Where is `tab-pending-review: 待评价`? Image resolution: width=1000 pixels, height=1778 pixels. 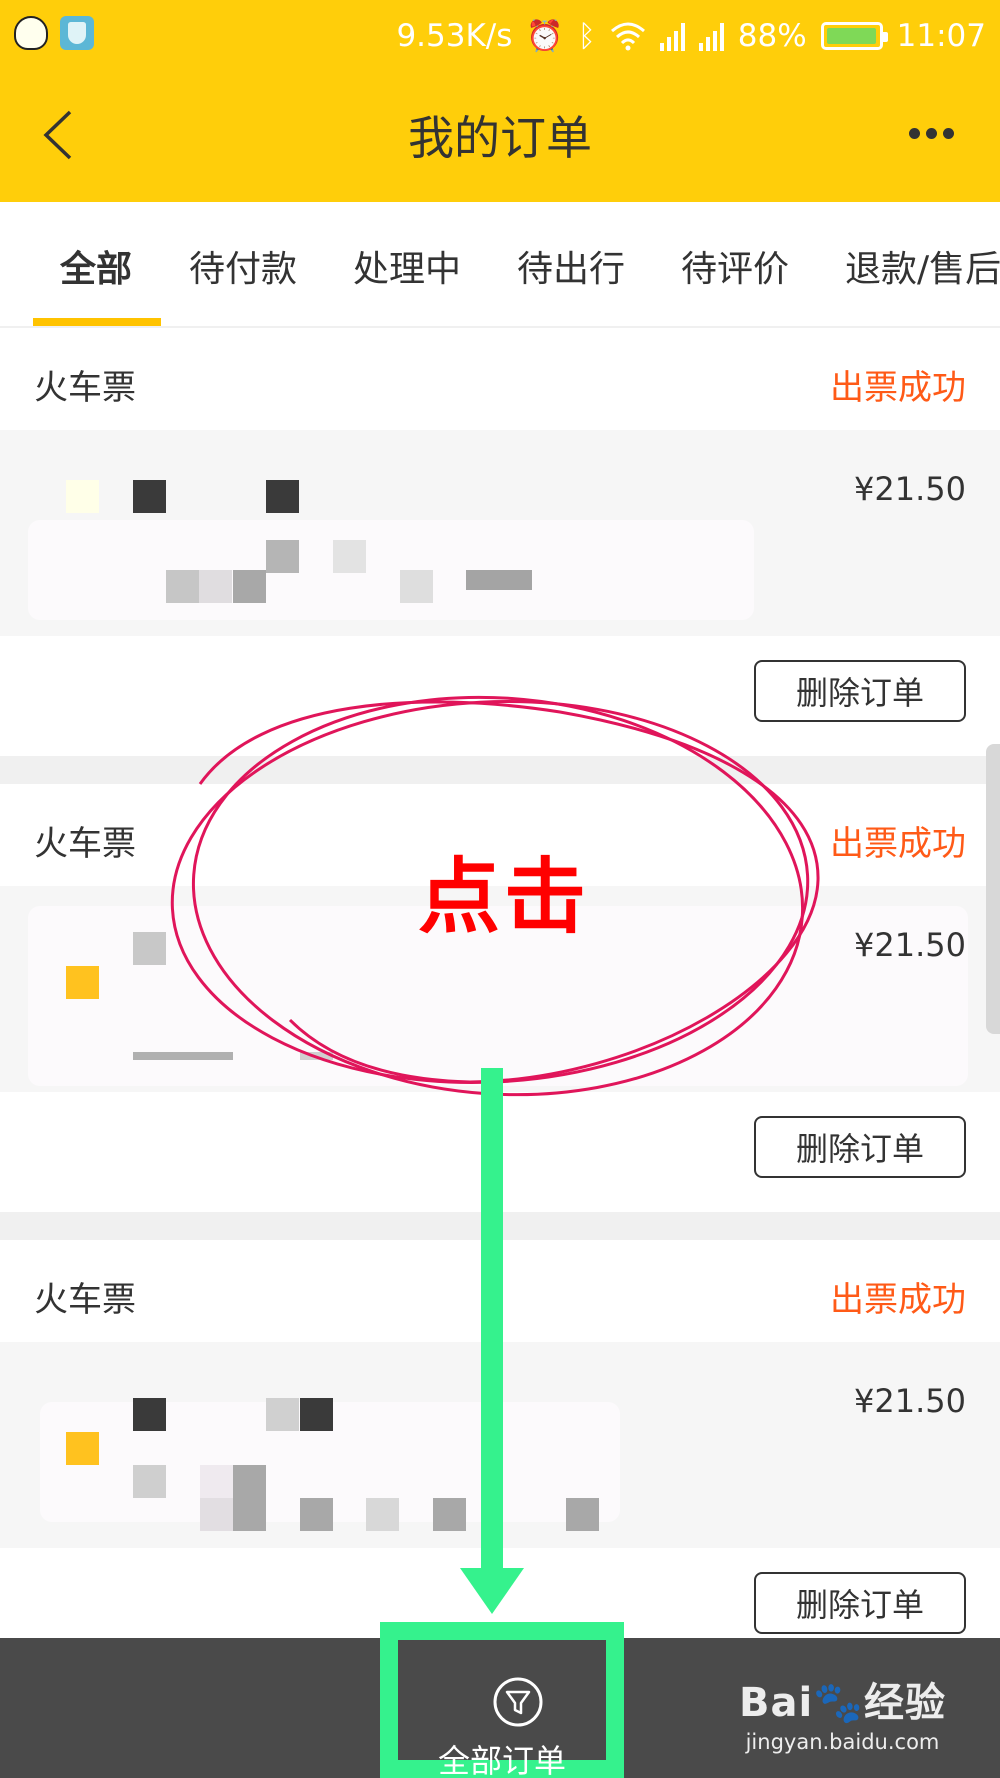 tab-pending-review: 待评价 is located at coordinates (735, 266).